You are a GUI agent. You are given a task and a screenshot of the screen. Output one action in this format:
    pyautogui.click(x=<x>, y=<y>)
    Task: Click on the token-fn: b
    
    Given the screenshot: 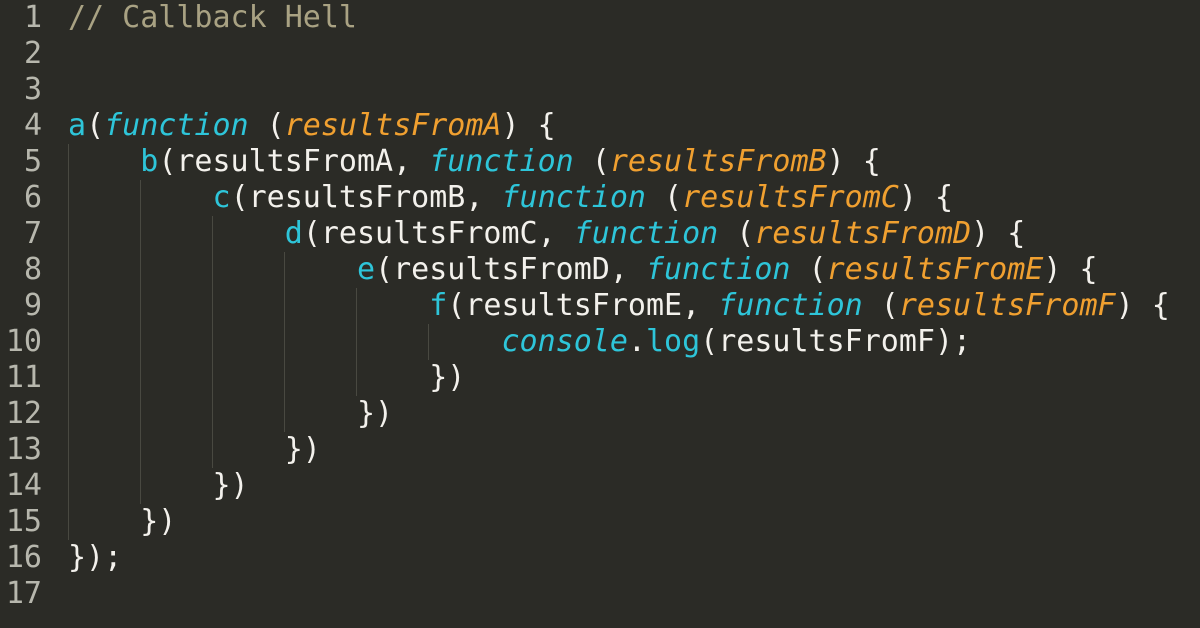 What is the action you would take?
    pyautogui.click(x=149, y=161)
    